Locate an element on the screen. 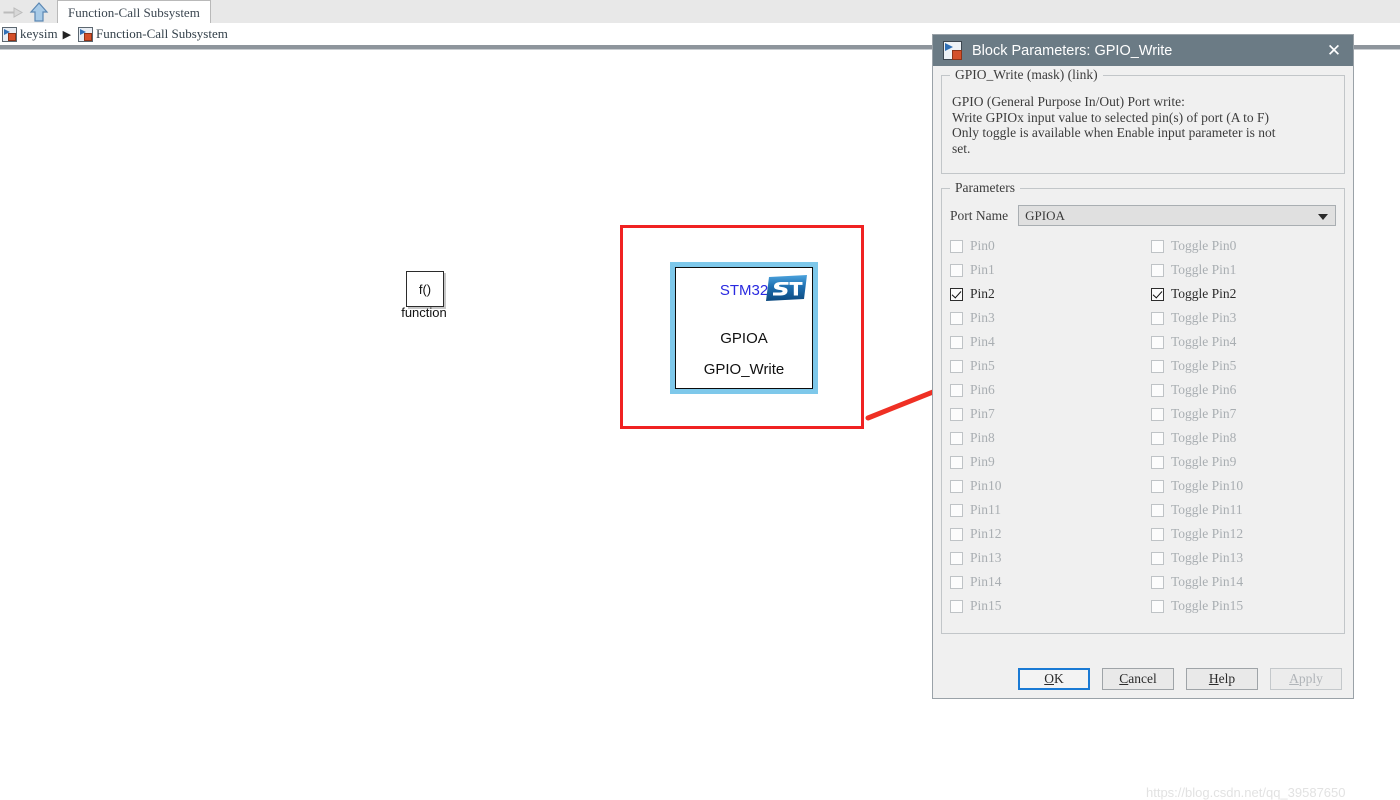  checkbox-toggle-pin13-cell: Toggle Pin13 is located at coordinates (1243, 558).